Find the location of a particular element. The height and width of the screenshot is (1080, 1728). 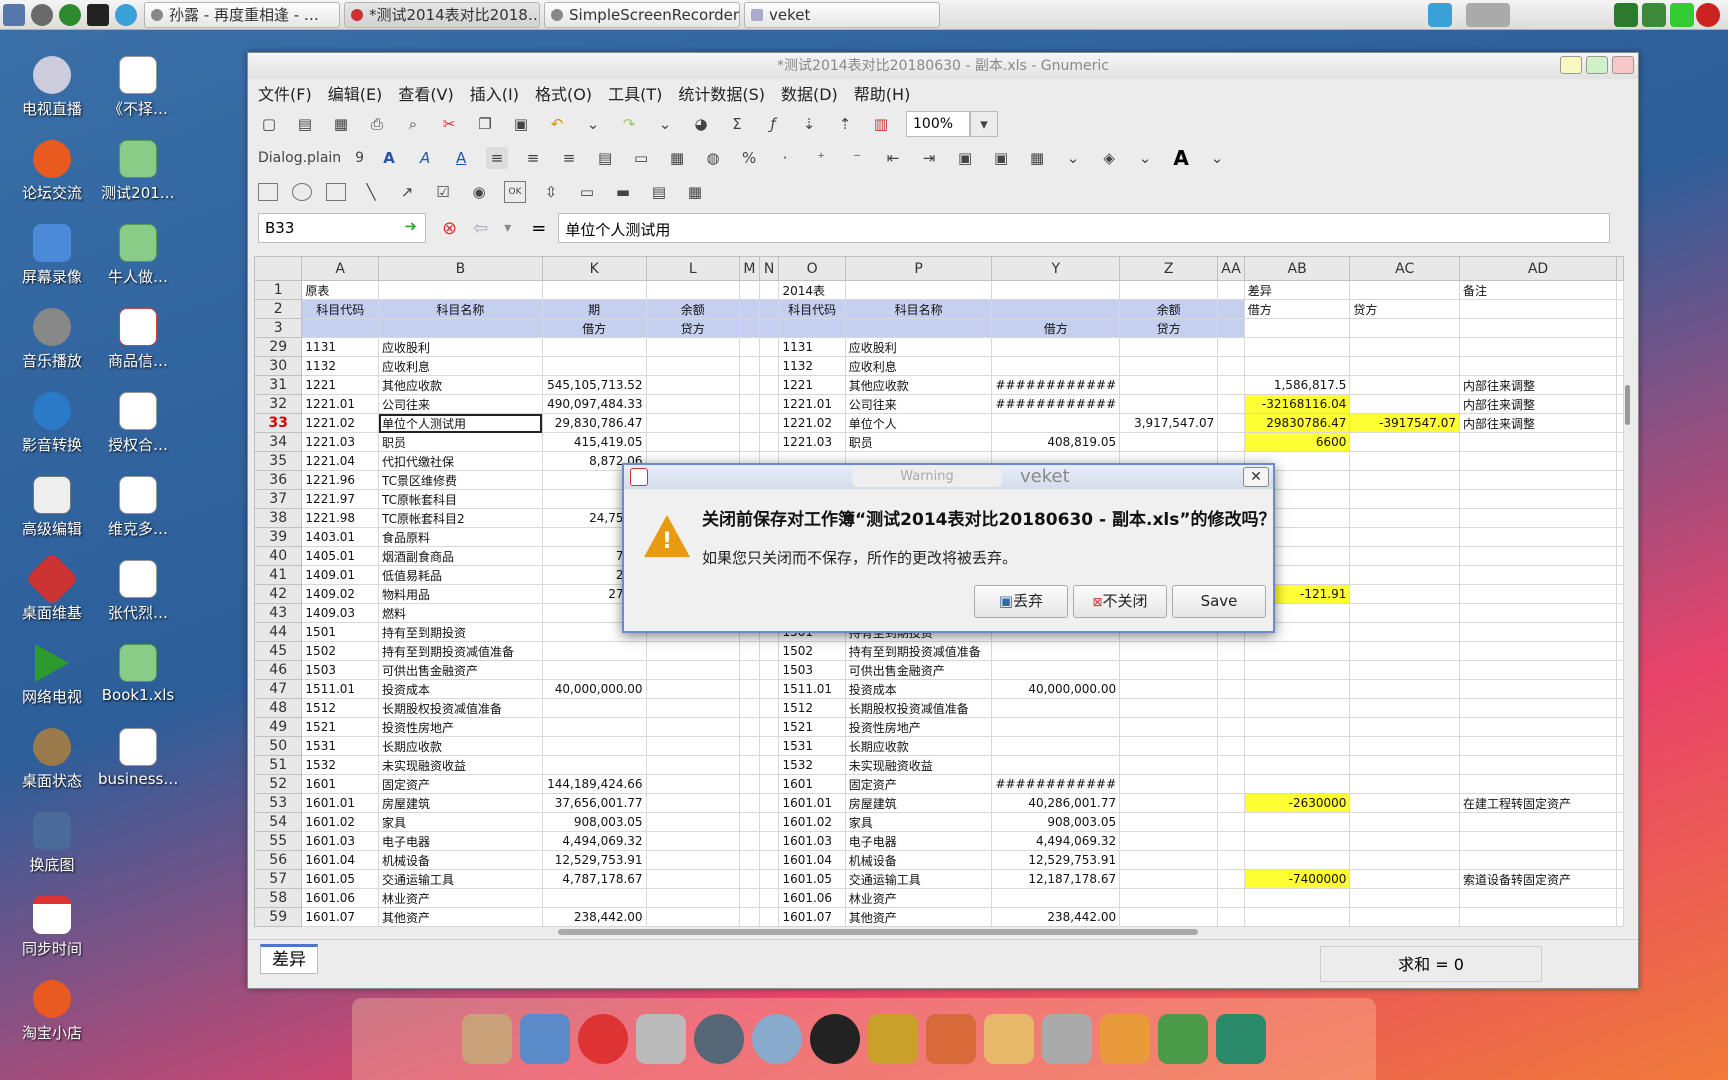

grid-cell: 家具 is located at coordinates (460, 822).